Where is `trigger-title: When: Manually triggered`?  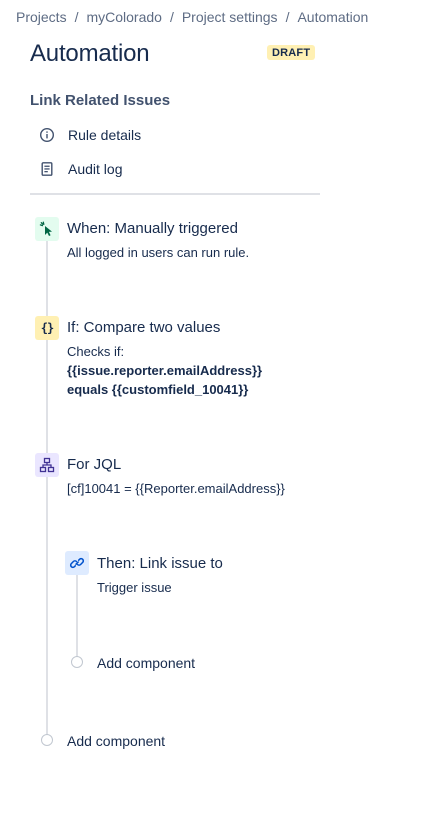 trigger-title: When: Manually triggered is located at coordinates (152, 228).